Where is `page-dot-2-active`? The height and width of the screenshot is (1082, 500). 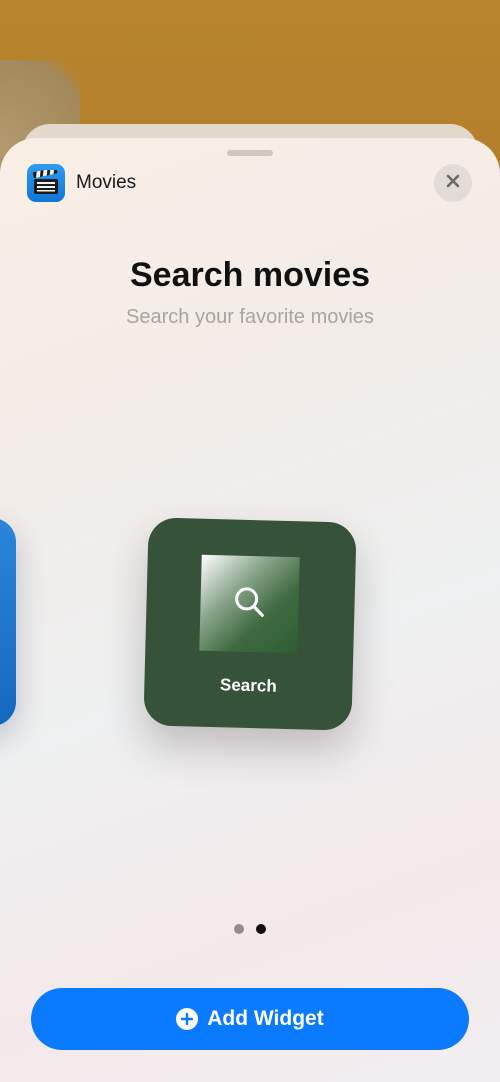
page-dot-2-active is located at coordinates (261, 929).